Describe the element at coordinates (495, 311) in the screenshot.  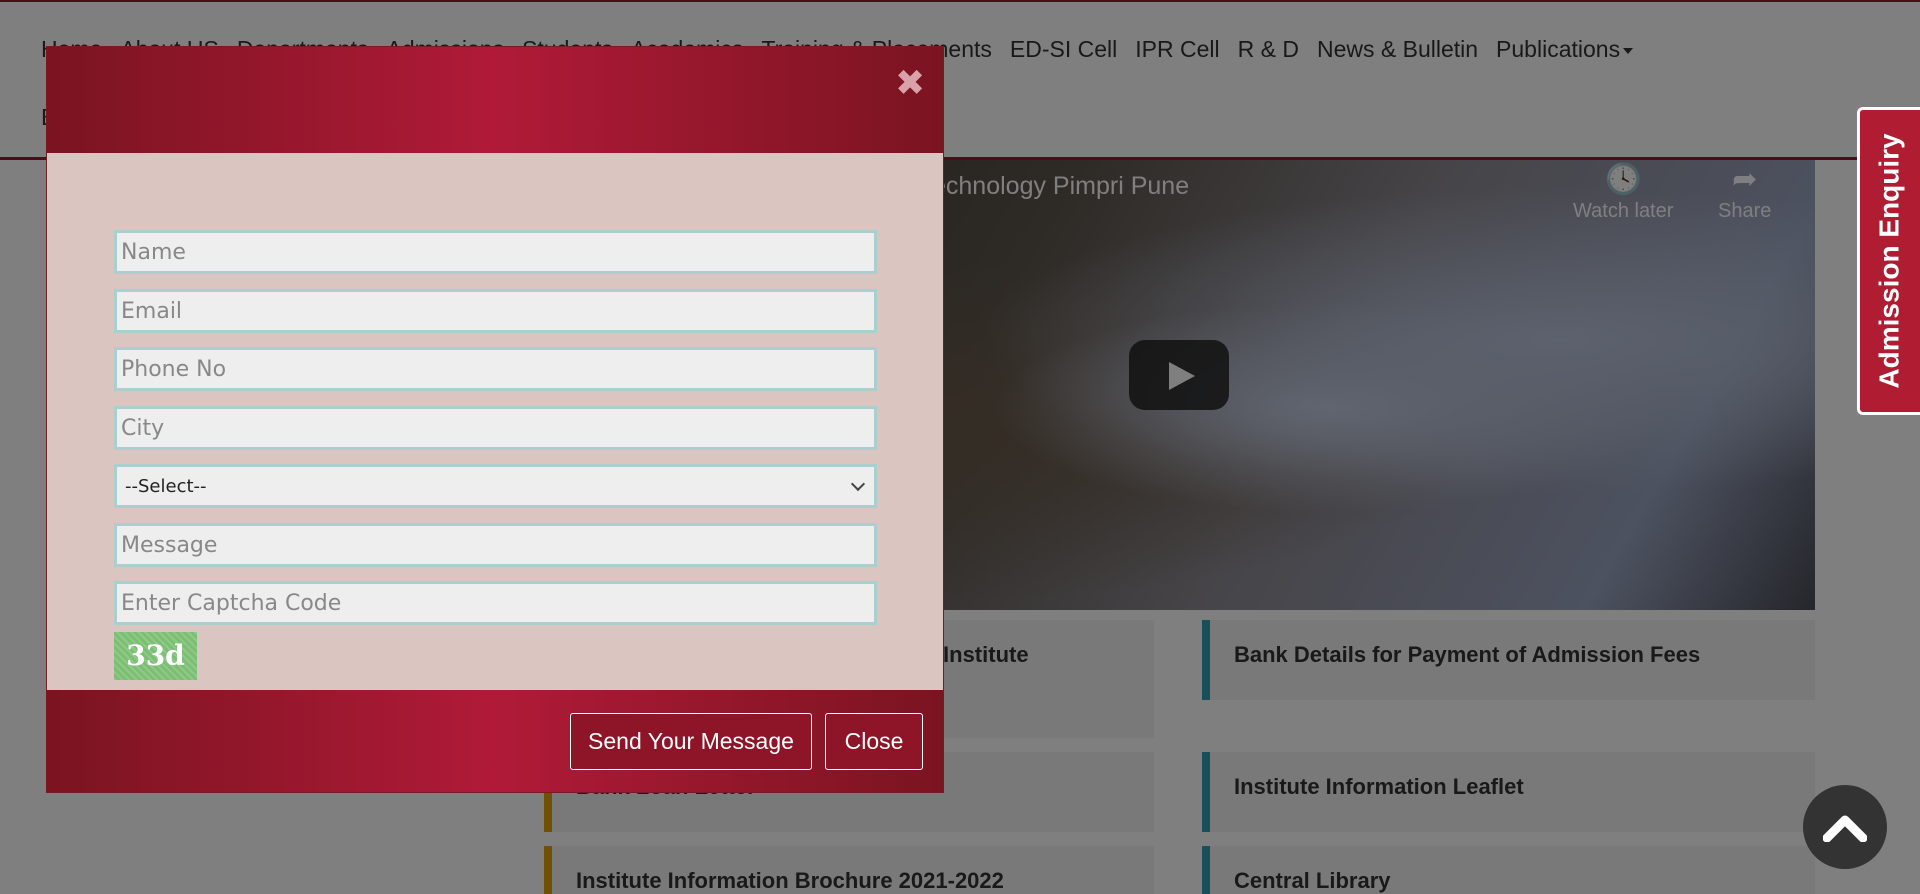
I see `email-field` at that location.